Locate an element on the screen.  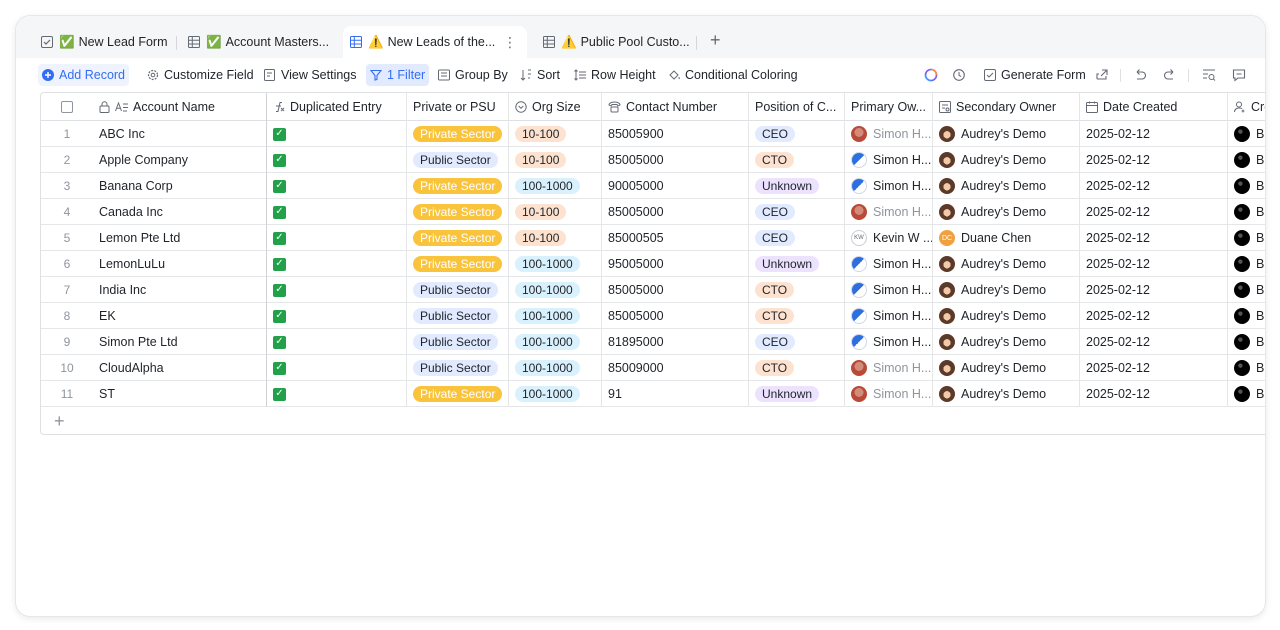
contact-number-cell: 90005000 is located at coordinates (675, 186).